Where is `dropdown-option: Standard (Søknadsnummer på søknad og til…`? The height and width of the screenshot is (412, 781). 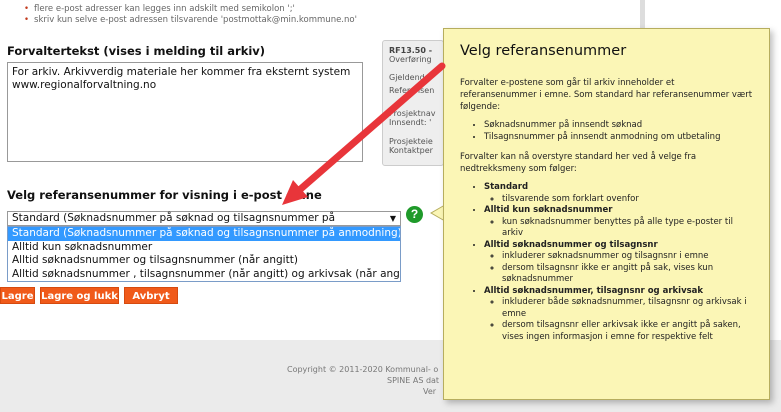 dropdown-option: Standard (Søknadsnummer på søknad og til… is located at coordinates (204, 234).